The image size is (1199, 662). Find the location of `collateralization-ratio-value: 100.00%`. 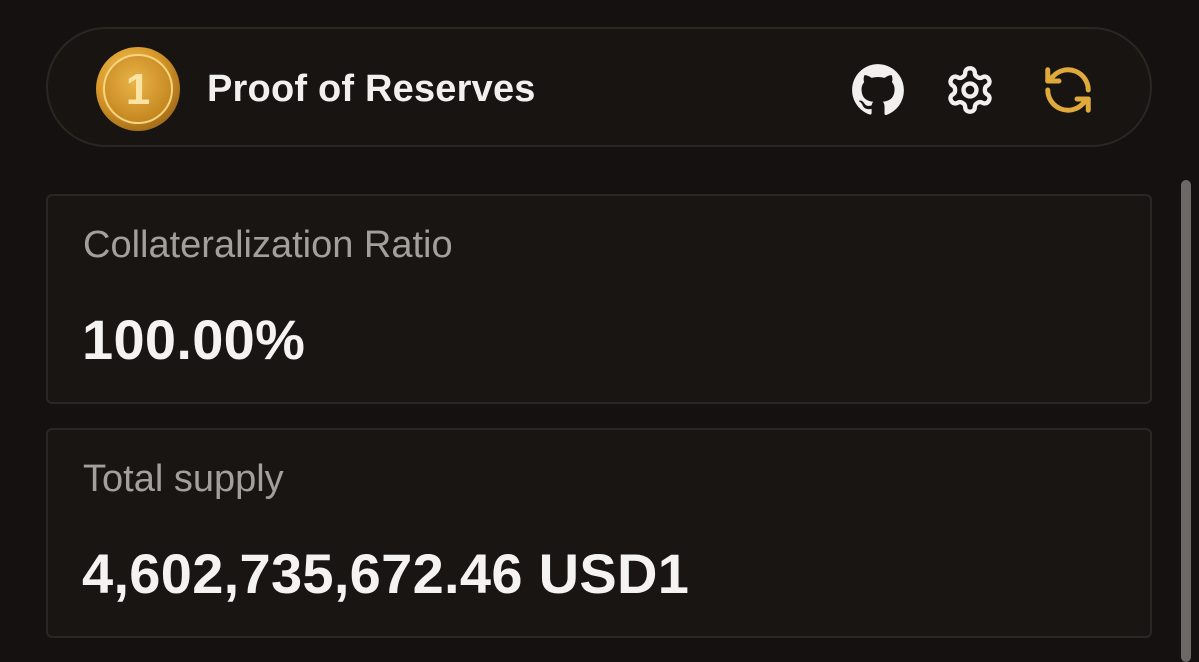

collateralization-ratio-value: 100.00% is located at coordinates (194, 339).